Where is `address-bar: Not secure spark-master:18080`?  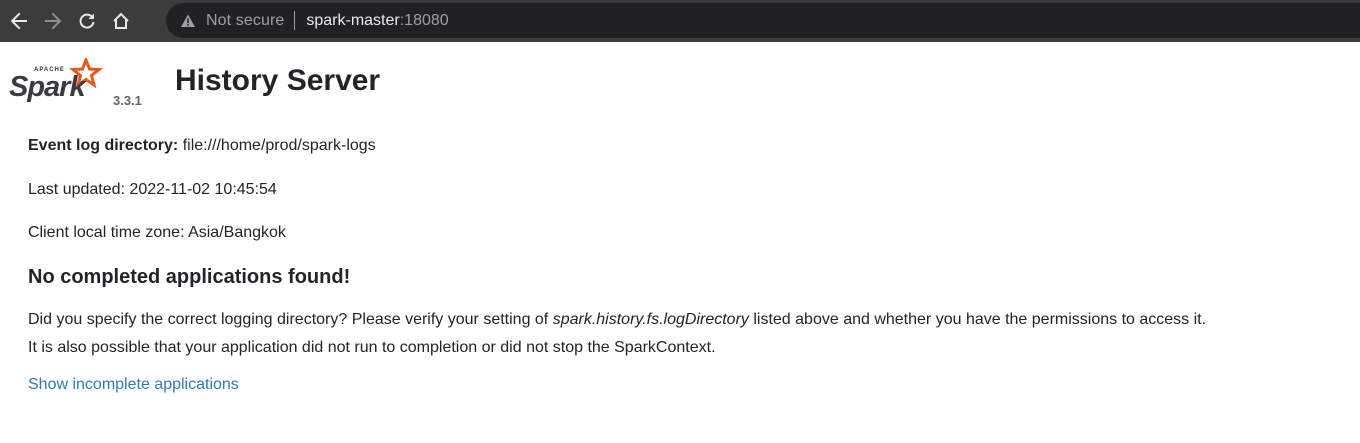 address-bar: Not secure spark-master:18080 is located at coordinates (763, 20).